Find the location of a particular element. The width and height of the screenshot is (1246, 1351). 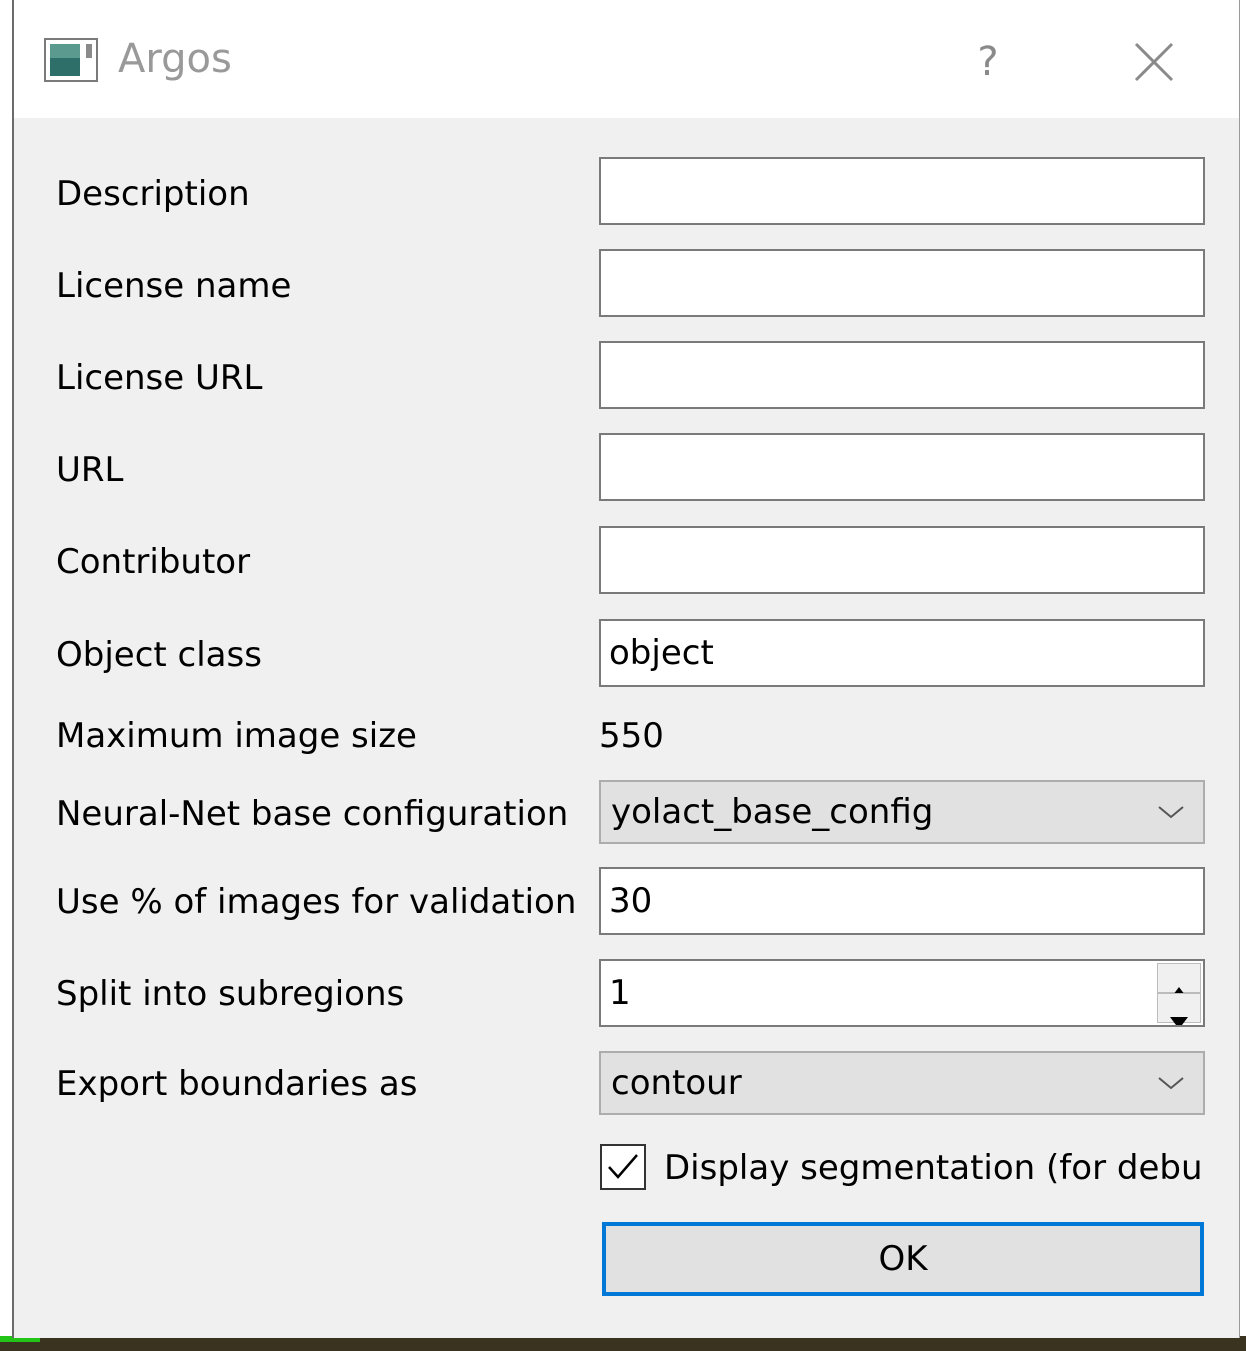

validation-percent-input: 30 is located at coordinates (902, 901).